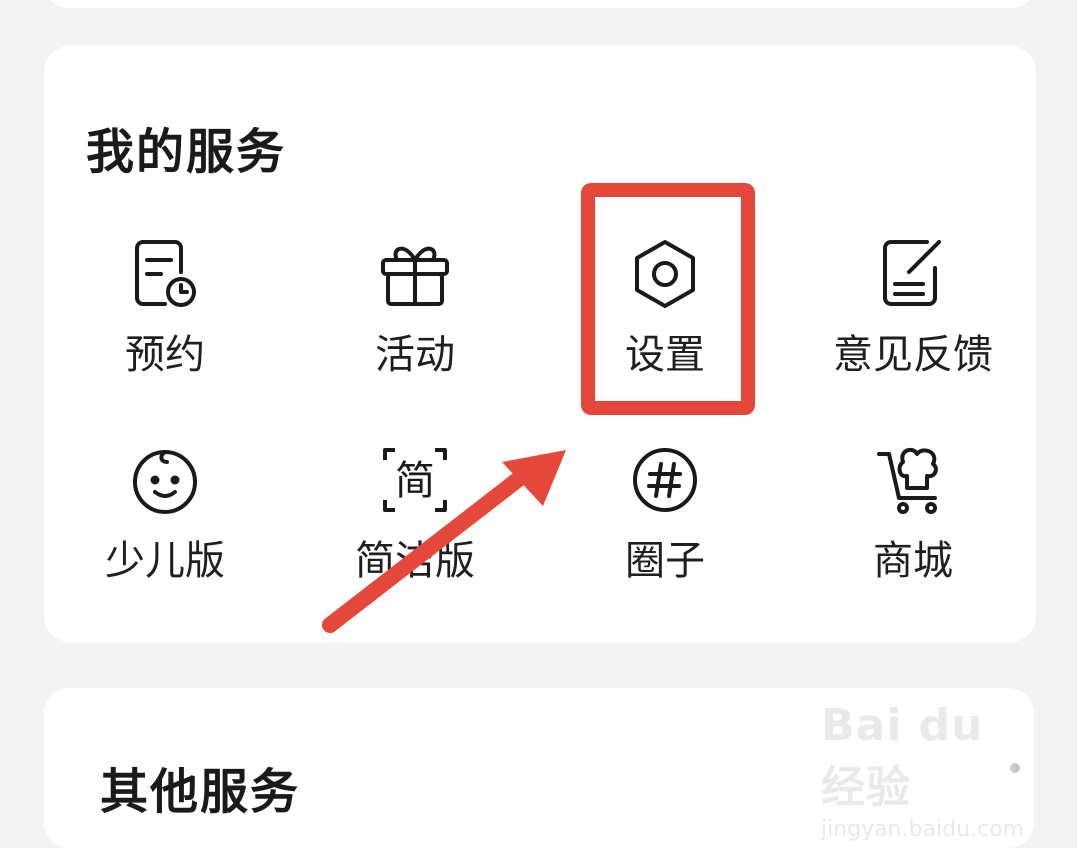 The height and width of the screenshot is (848, 1077). What do you see at coordinates (165, 274) in the screenshot?
I see `reservation-icon` at bounding box center [165, 274].